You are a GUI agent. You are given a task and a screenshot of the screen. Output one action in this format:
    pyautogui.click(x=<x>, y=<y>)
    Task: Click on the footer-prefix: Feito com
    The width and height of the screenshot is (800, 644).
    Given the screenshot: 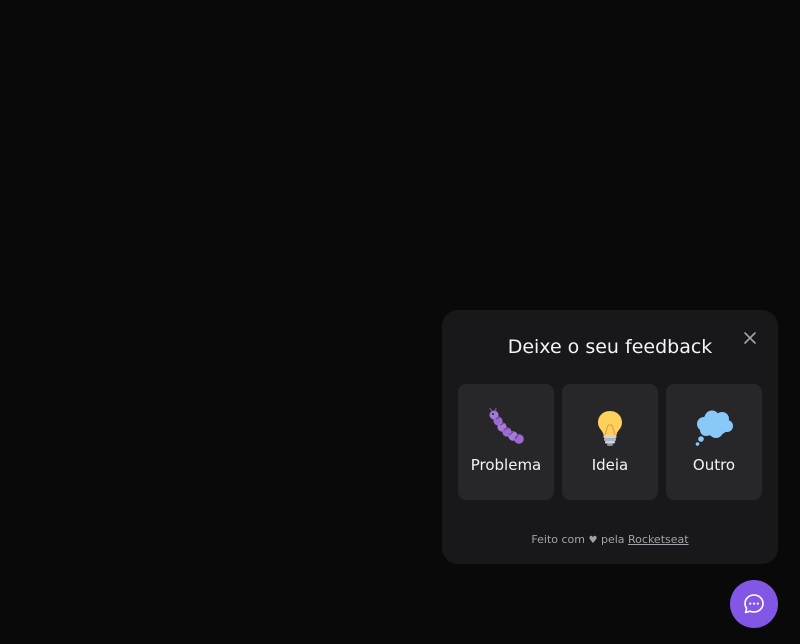 What is the action you would take?
    pyautogui.click(x=558, y=539)
    